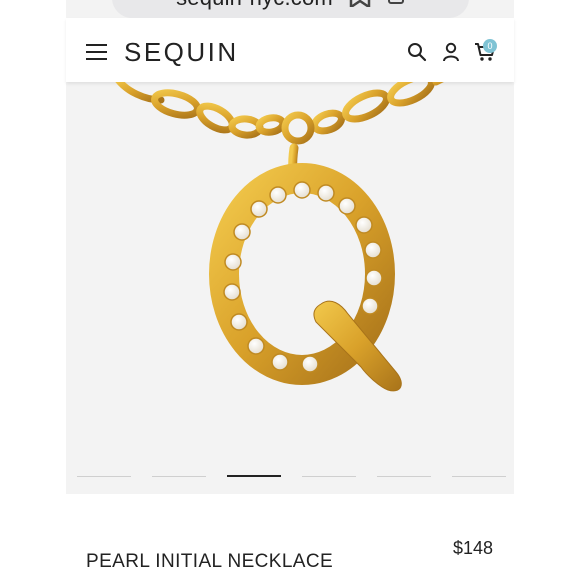 Image resolution: width=580 pixels, height=580 pixels. I want to click on product-info: PEARL INITIAL NECKLACE $148, so click(290, 537).